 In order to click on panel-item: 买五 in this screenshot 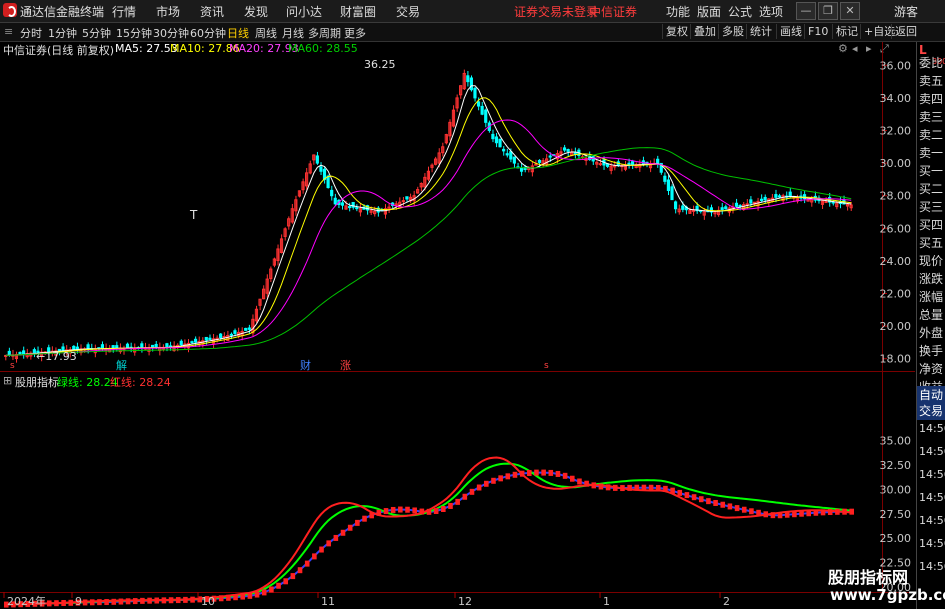, I will do `click(931, 243)`.